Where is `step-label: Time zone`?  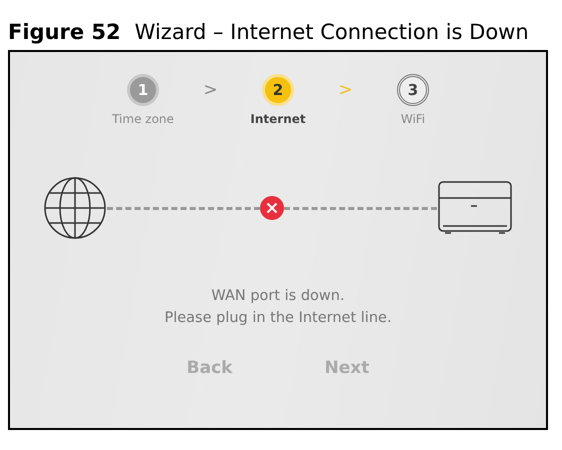
step-label: Time zone is located at coordinates (143, 119).